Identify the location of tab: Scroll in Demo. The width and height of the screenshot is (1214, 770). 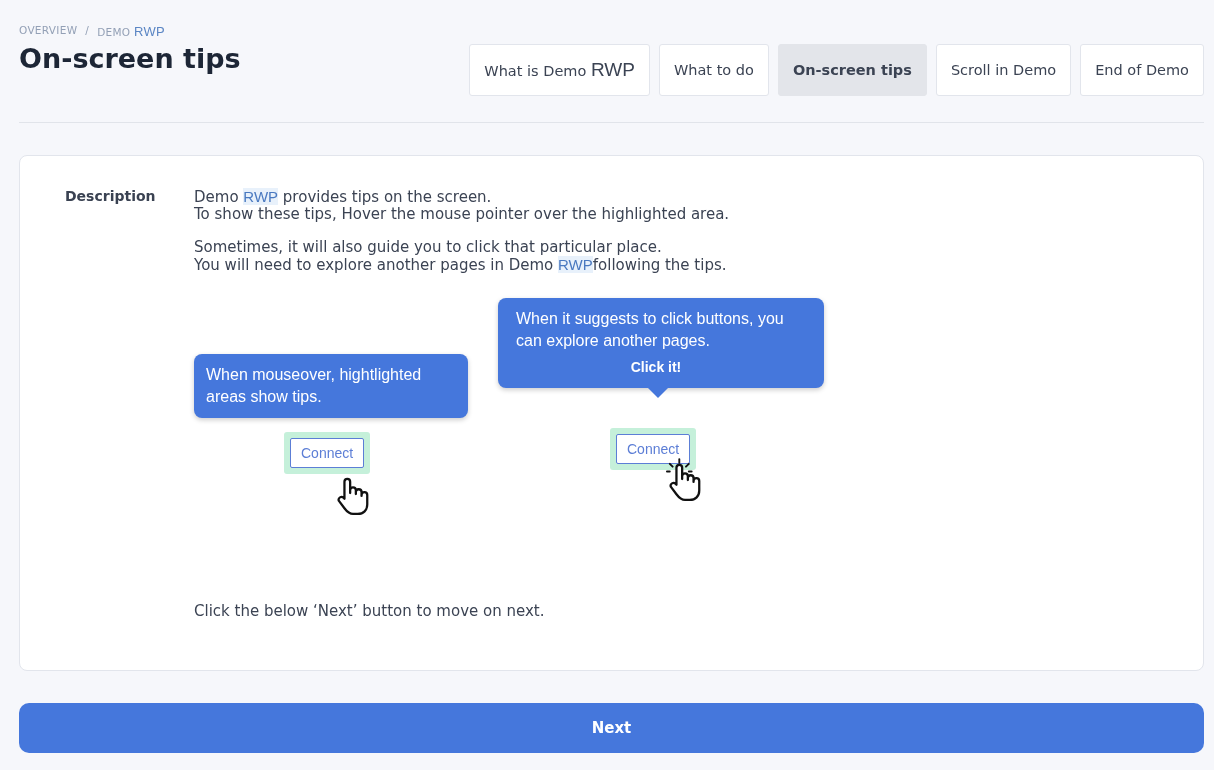
(1003, 70).